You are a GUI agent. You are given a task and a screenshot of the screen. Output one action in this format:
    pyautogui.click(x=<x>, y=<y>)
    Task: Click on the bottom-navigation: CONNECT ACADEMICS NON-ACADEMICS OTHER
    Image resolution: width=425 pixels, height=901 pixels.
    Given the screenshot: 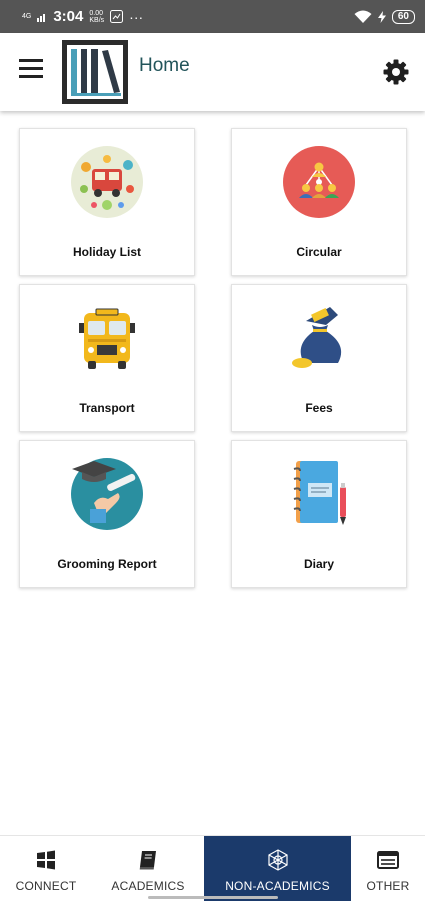 What is the action you would take?
    pyautogui.click(x=212, y=868)
    